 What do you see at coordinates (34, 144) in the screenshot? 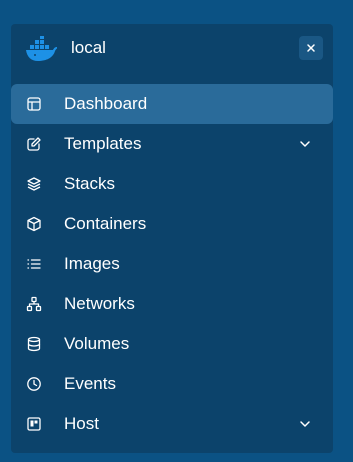
I see `edit-icon` at bounding box center [34, 144].